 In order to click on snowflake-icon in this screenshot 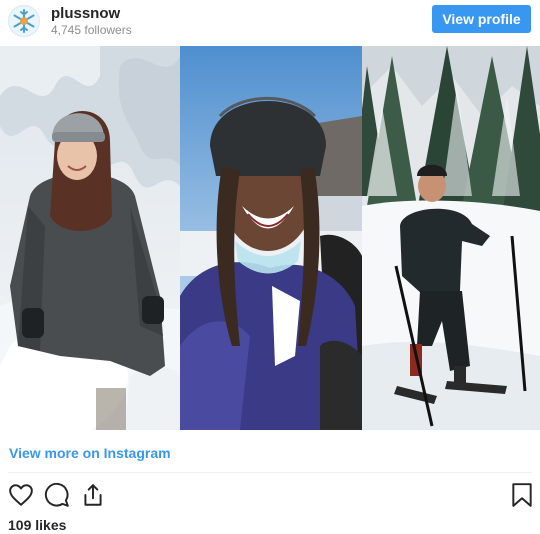, I will do `click(24, 21)`.